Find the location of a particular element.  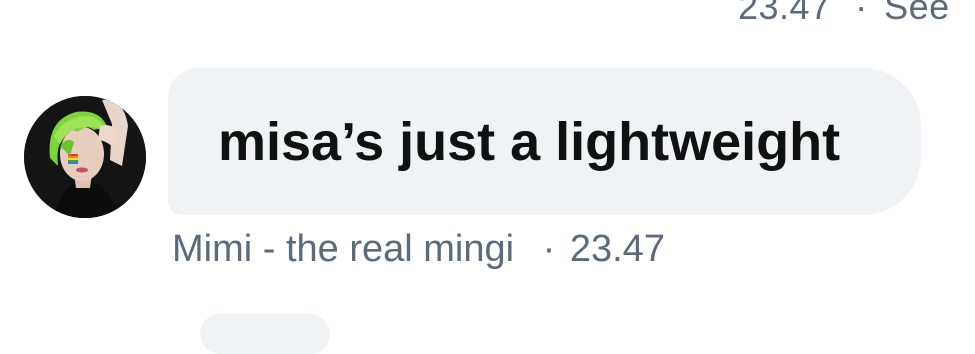

previous-message-meta: 23.47 · See is located at coordinates (844, 14).